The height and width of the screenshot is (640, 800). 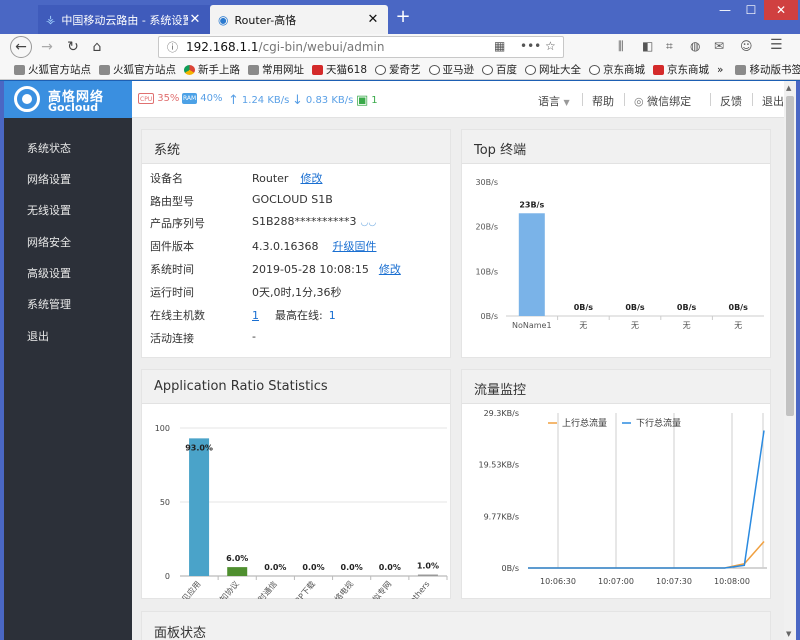 What do you see at coordinates (621, 46) in the screenshot?
I see `library-icon: ⫼` at bounding box center [621, 46].